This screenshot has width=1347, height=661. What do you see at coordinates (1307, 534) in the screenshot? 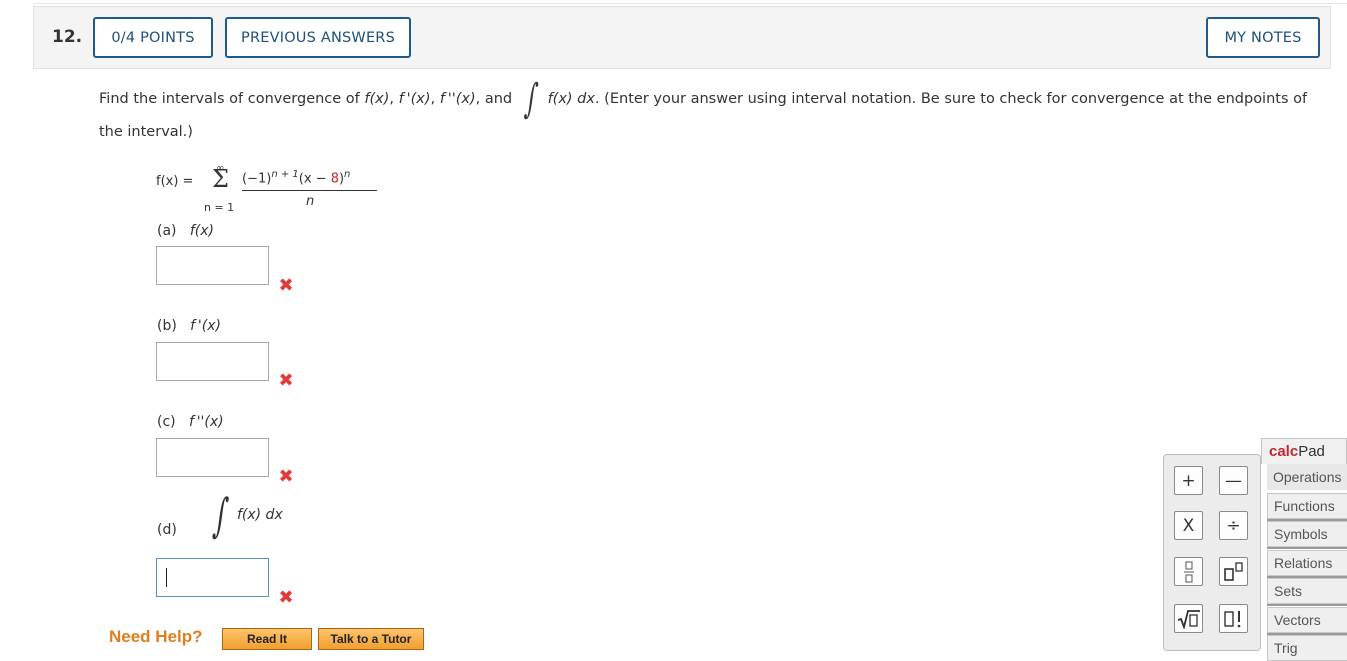
I see `tab-symbols: Symbols` at bounding box center [1307, 534].